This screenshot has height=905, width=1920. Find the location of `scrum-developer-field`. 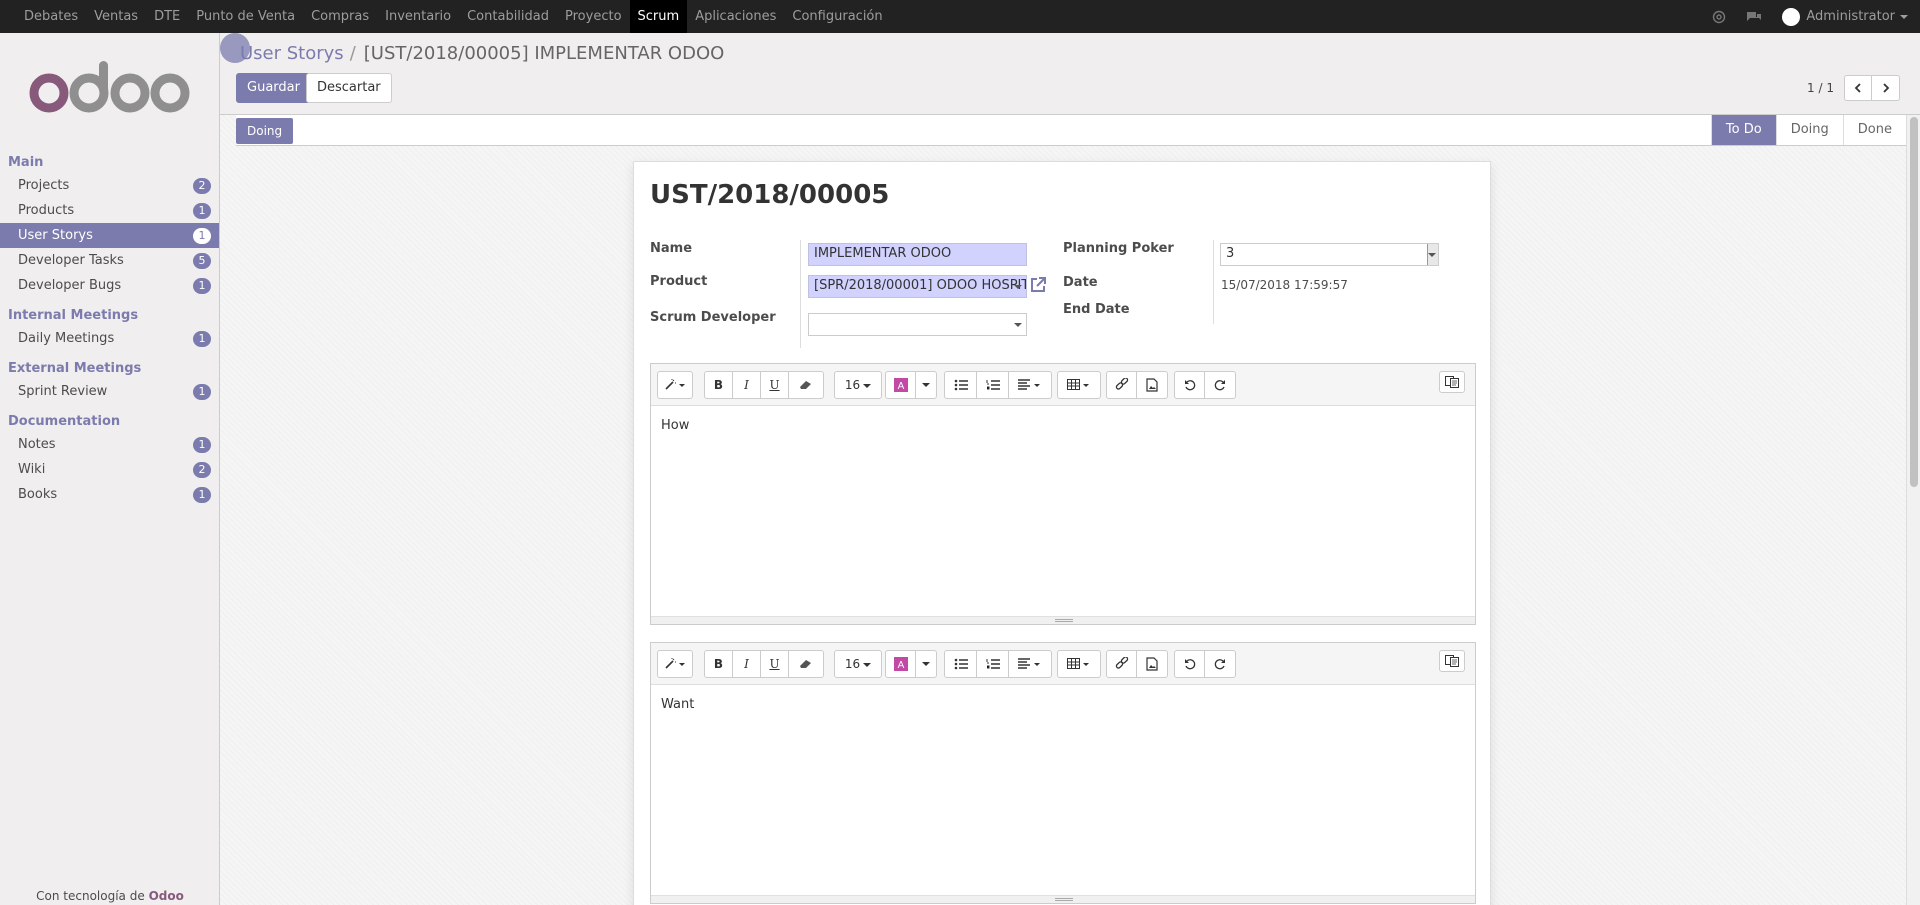

scrum-developer-field is located at coordinates (917, 324).